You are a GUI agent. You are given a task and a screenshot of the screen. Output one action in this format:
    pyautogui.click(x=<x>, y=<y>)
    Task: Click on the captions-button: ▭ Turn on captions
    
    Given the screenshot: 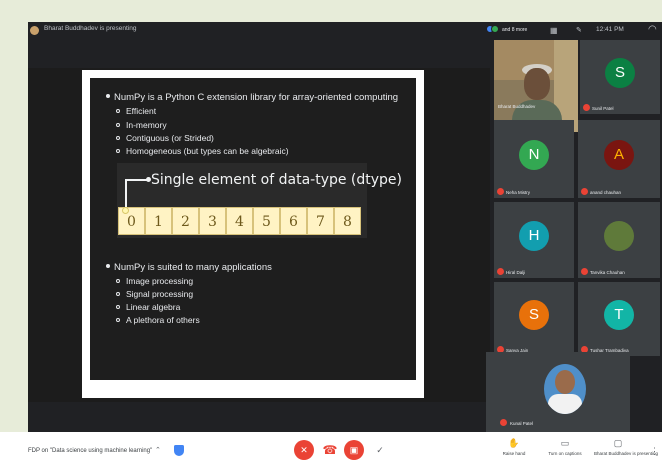 What is the action you would take?
    pyautogui.click(x=565, y=447)
    